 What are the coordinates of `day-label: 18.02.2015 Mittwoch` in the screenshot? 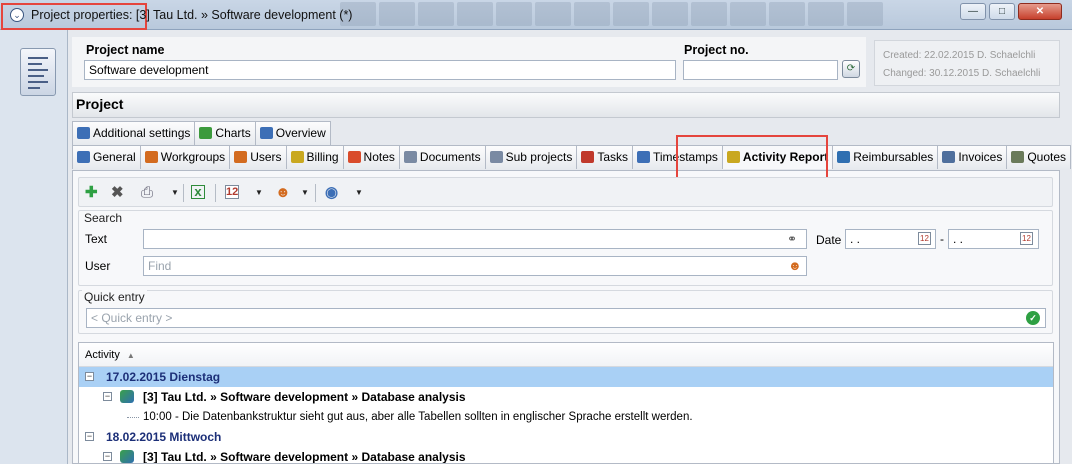 It's located at (164, 437).